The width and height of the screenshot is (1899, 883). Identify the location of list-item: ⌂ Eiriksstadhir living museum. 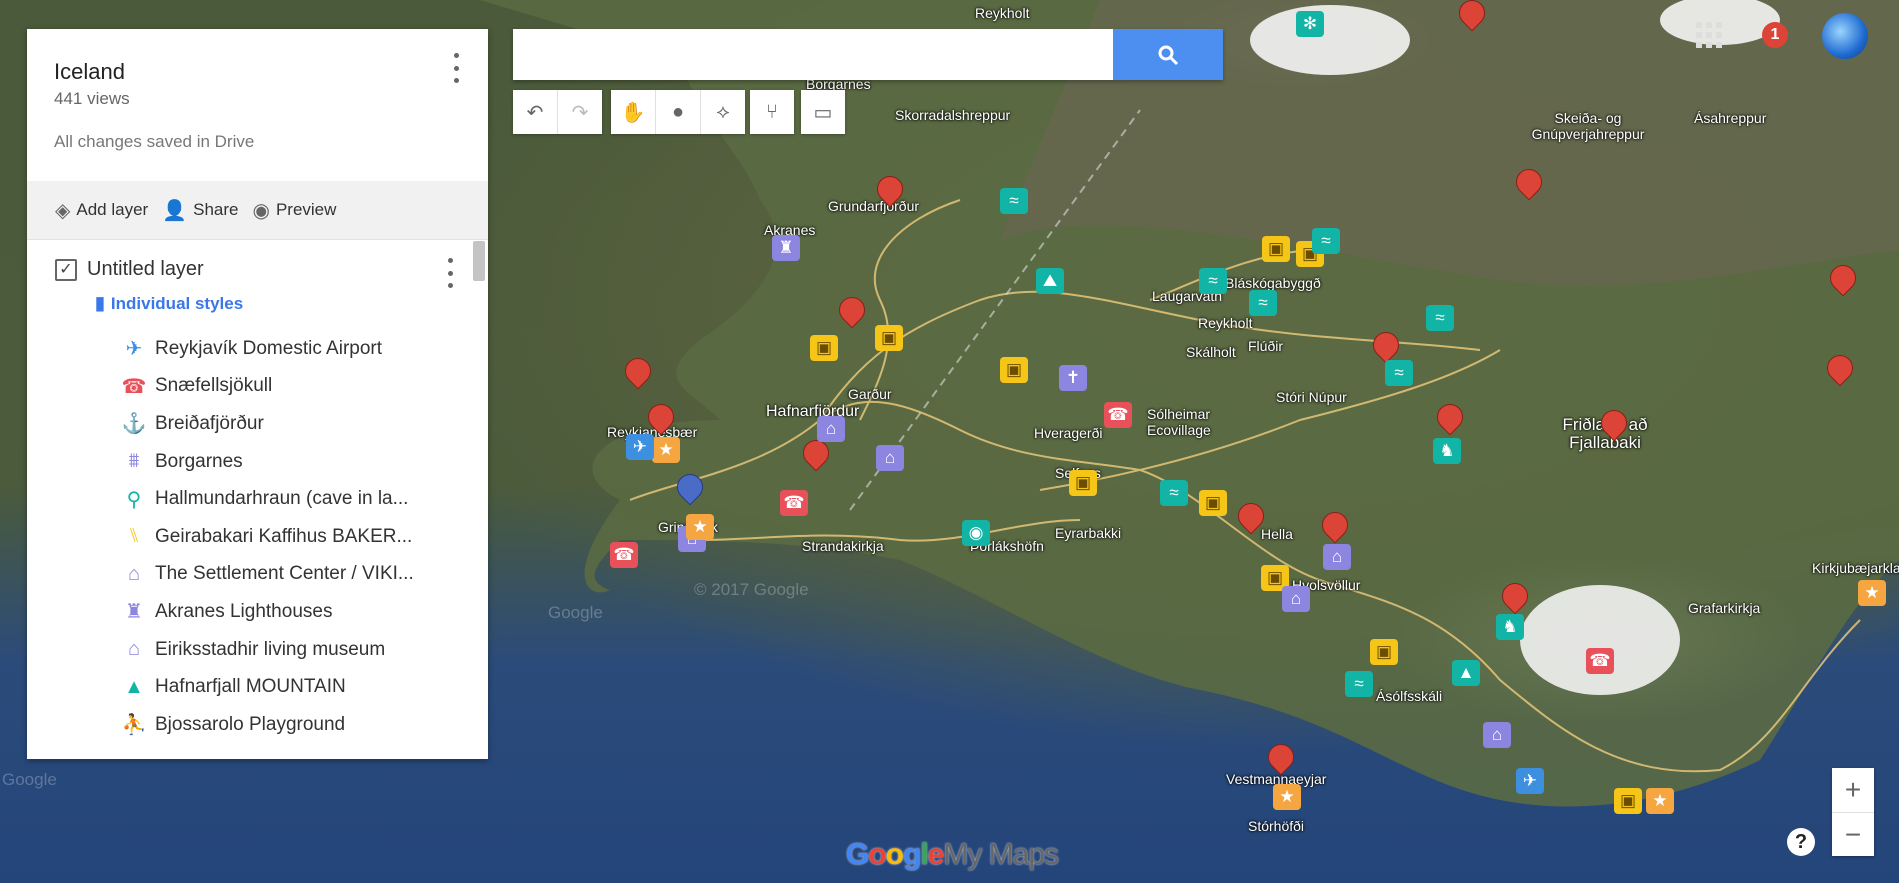
(271, 650).